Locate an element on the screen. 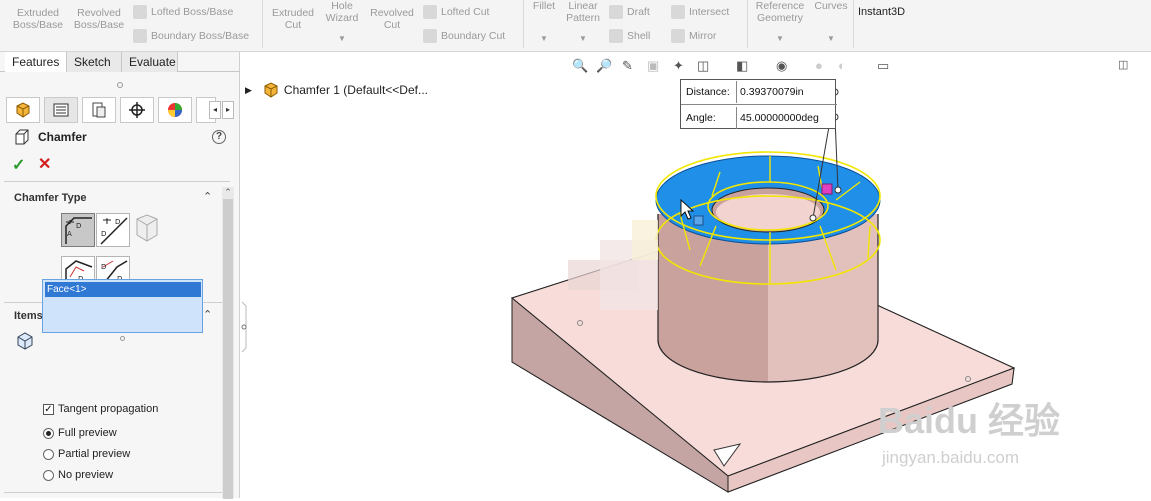 Image resolution: width=1151 pixels, height=501 pixels. extruded-cut-button: Extruded Cut is located at coordinates (293, 19).